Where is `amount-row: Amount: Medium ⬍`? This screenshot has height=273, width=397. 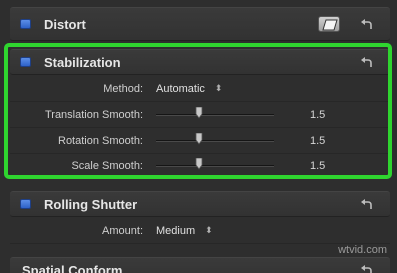 amount-row: Amount: Medium ⬍ is located at coordinates (200, 231).